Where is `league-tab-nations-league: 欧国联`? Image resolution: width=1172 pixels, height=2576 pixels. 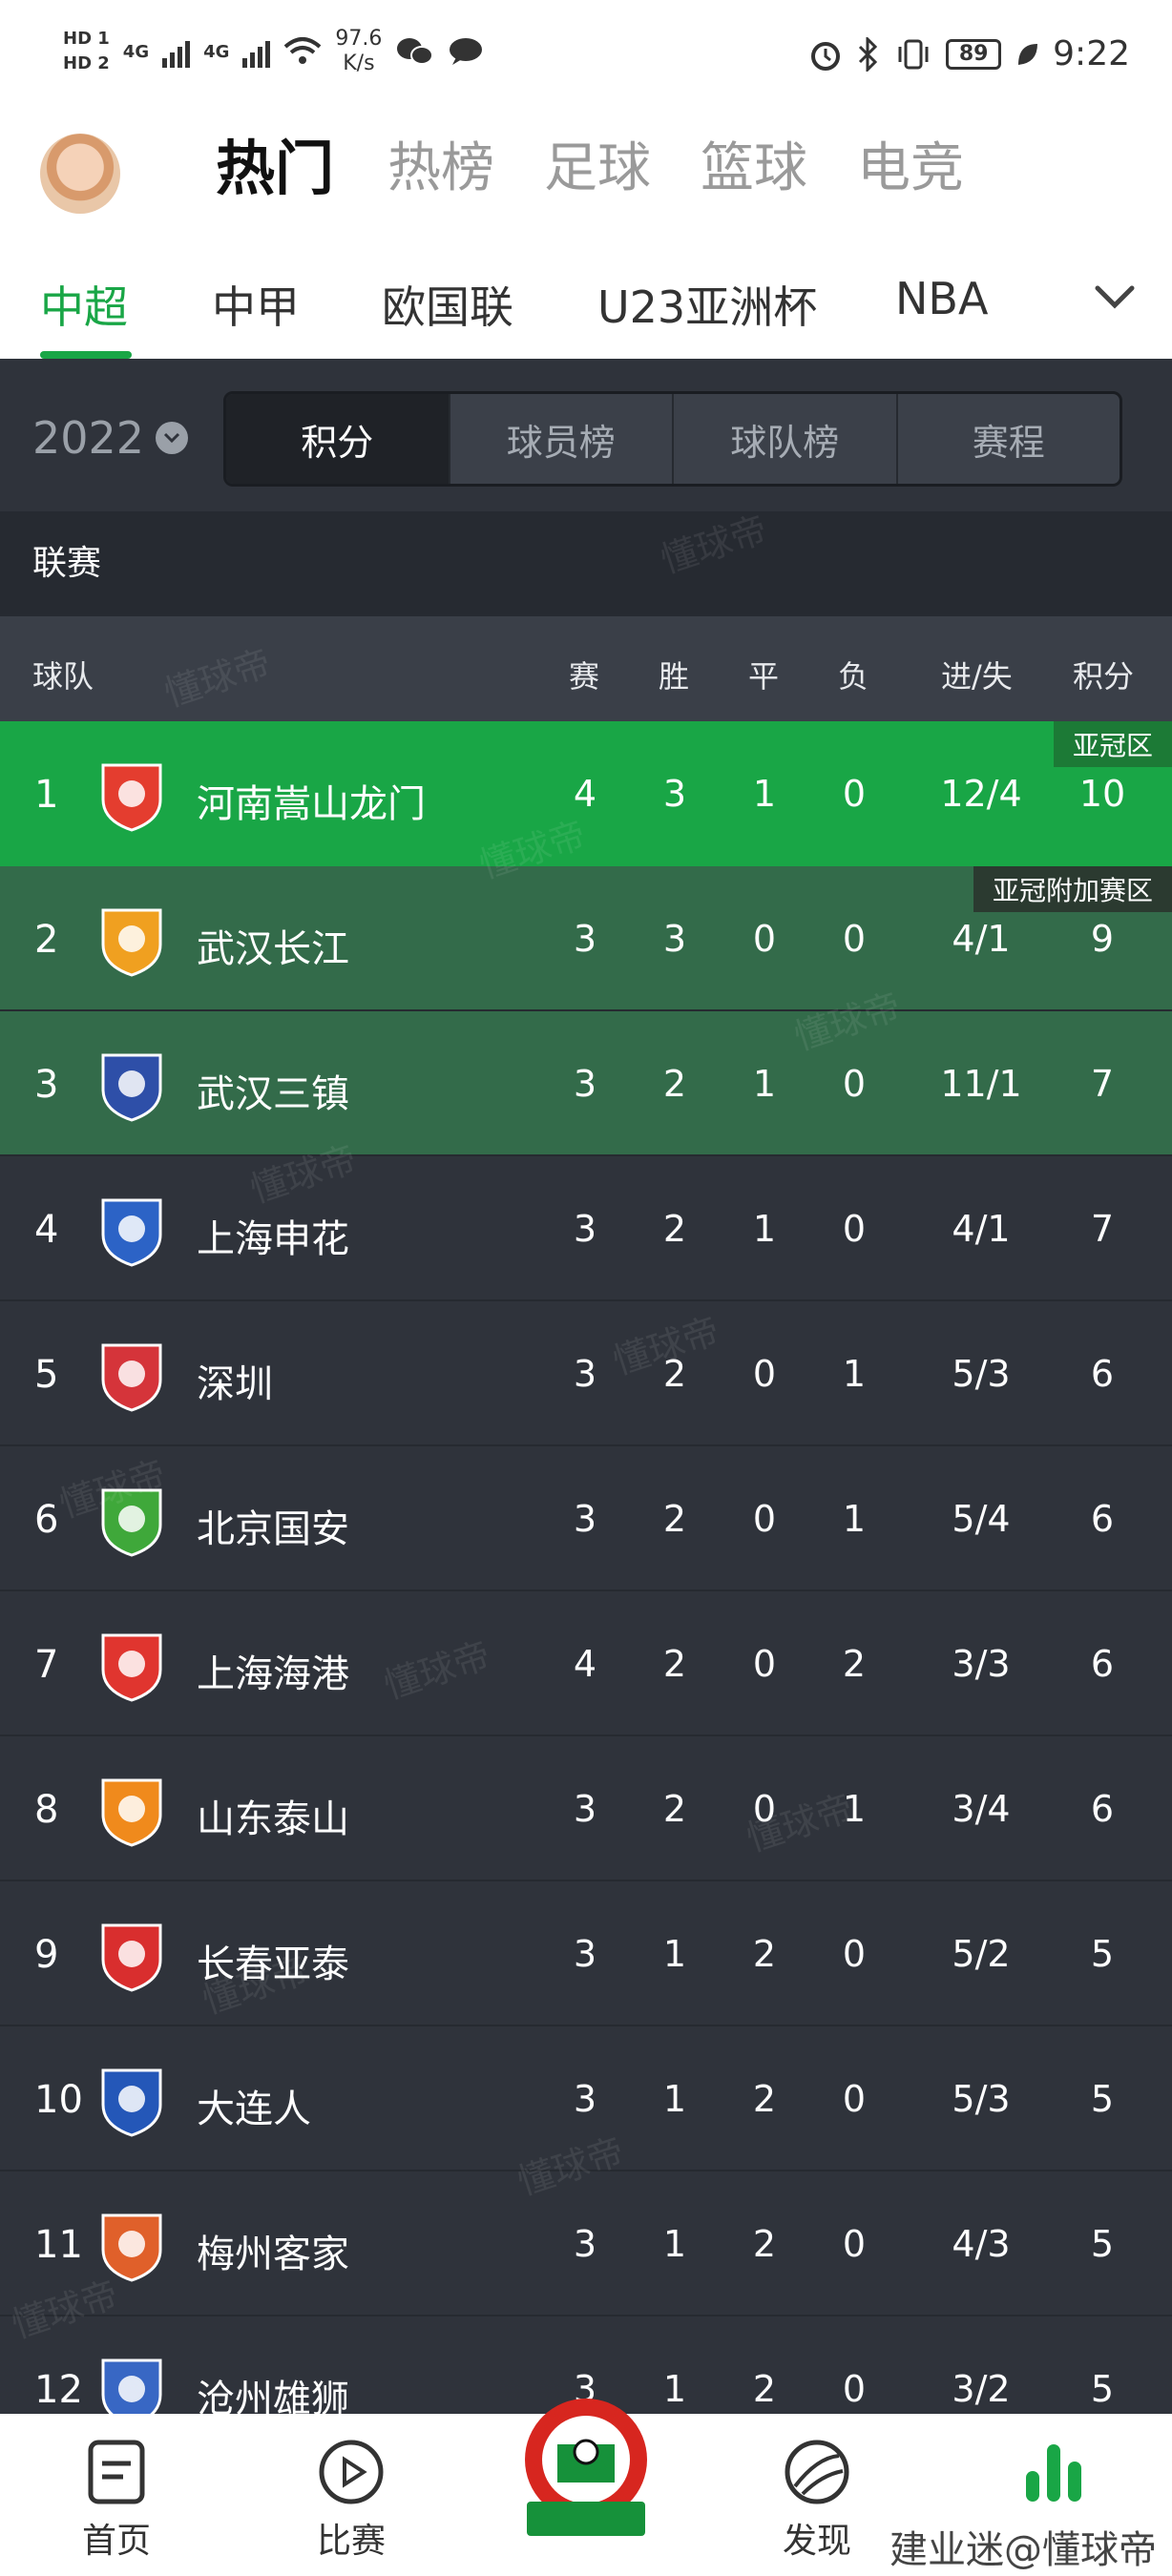
league-tab-nations-league: 欧国联 is located at coordinates (447, 304).